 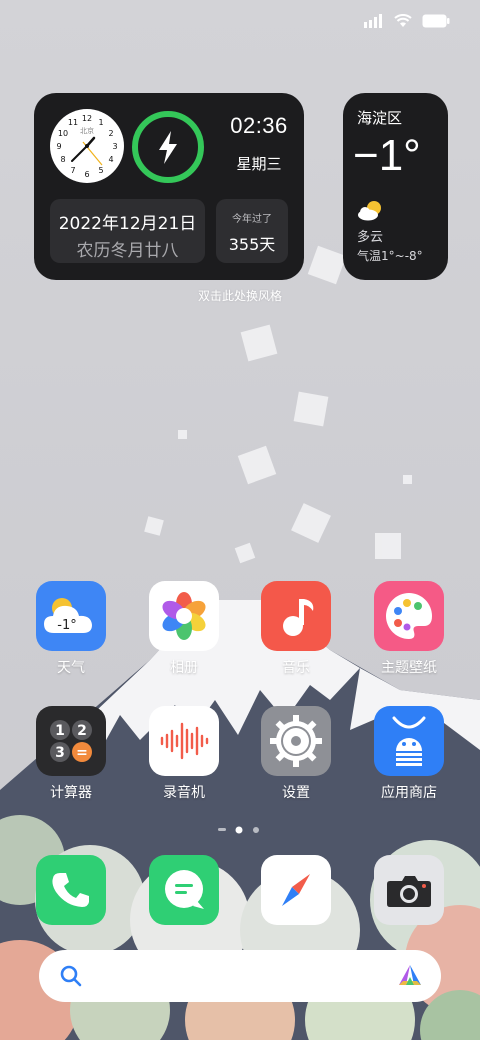 I want to click on search-icon, so click(x=71, y=976).